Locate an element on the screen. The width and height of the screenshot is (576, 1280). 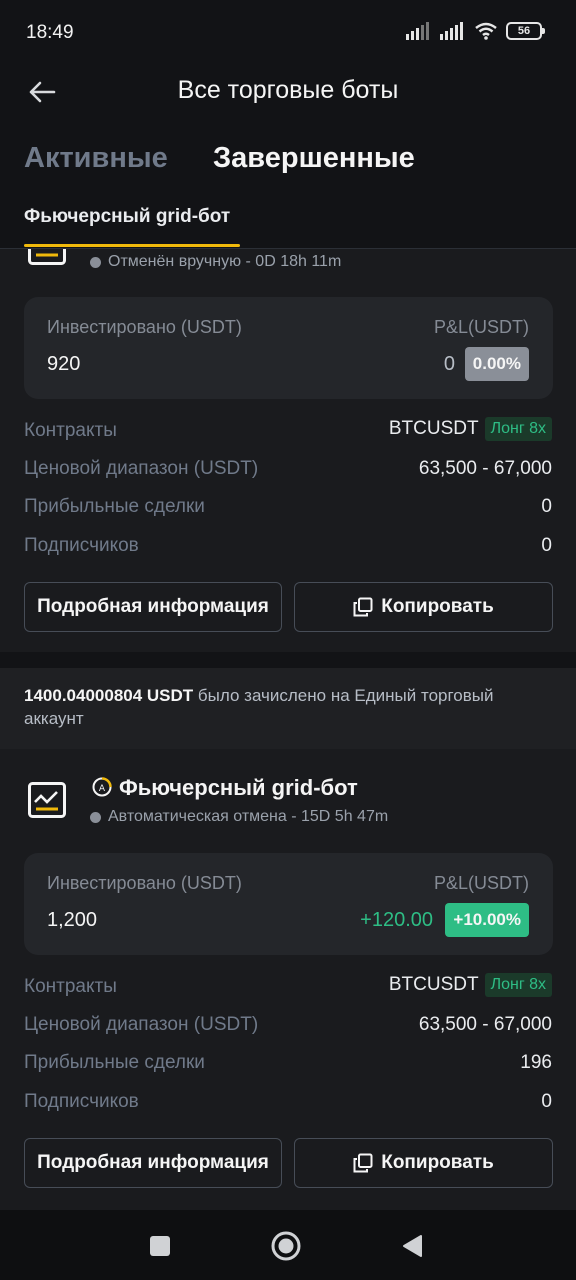
profitable-trades-value: 0 is located at coordinates (546, 506).